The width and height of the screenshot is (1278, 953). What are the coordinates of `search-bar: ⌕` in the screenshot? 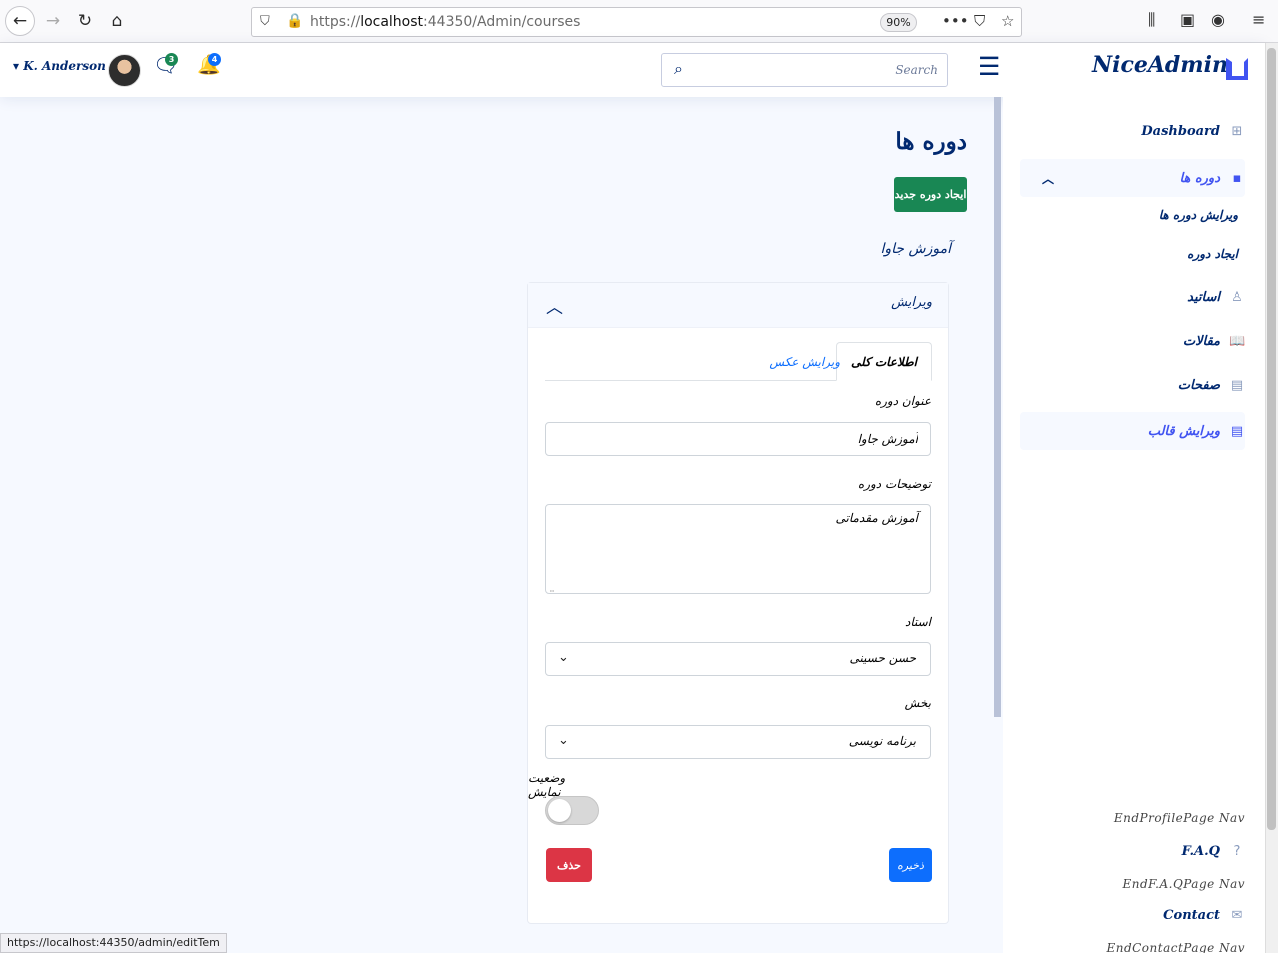 It's located at (804, 70).